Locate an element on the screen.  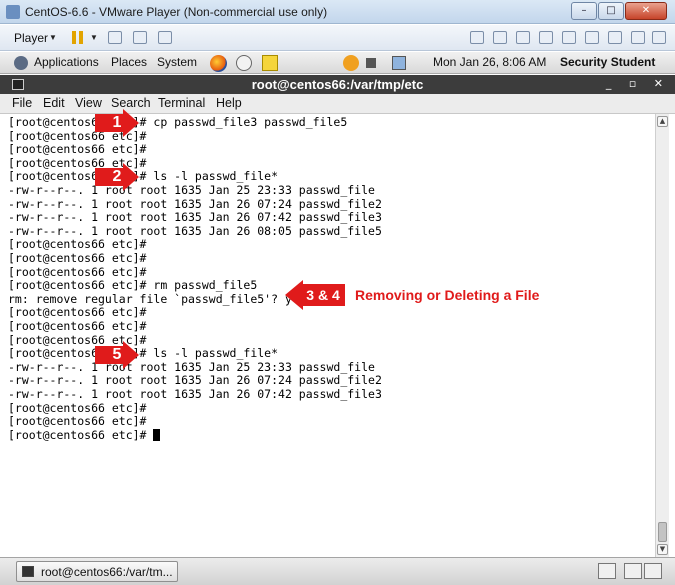
message-icon is located at coordinates (659, 37).